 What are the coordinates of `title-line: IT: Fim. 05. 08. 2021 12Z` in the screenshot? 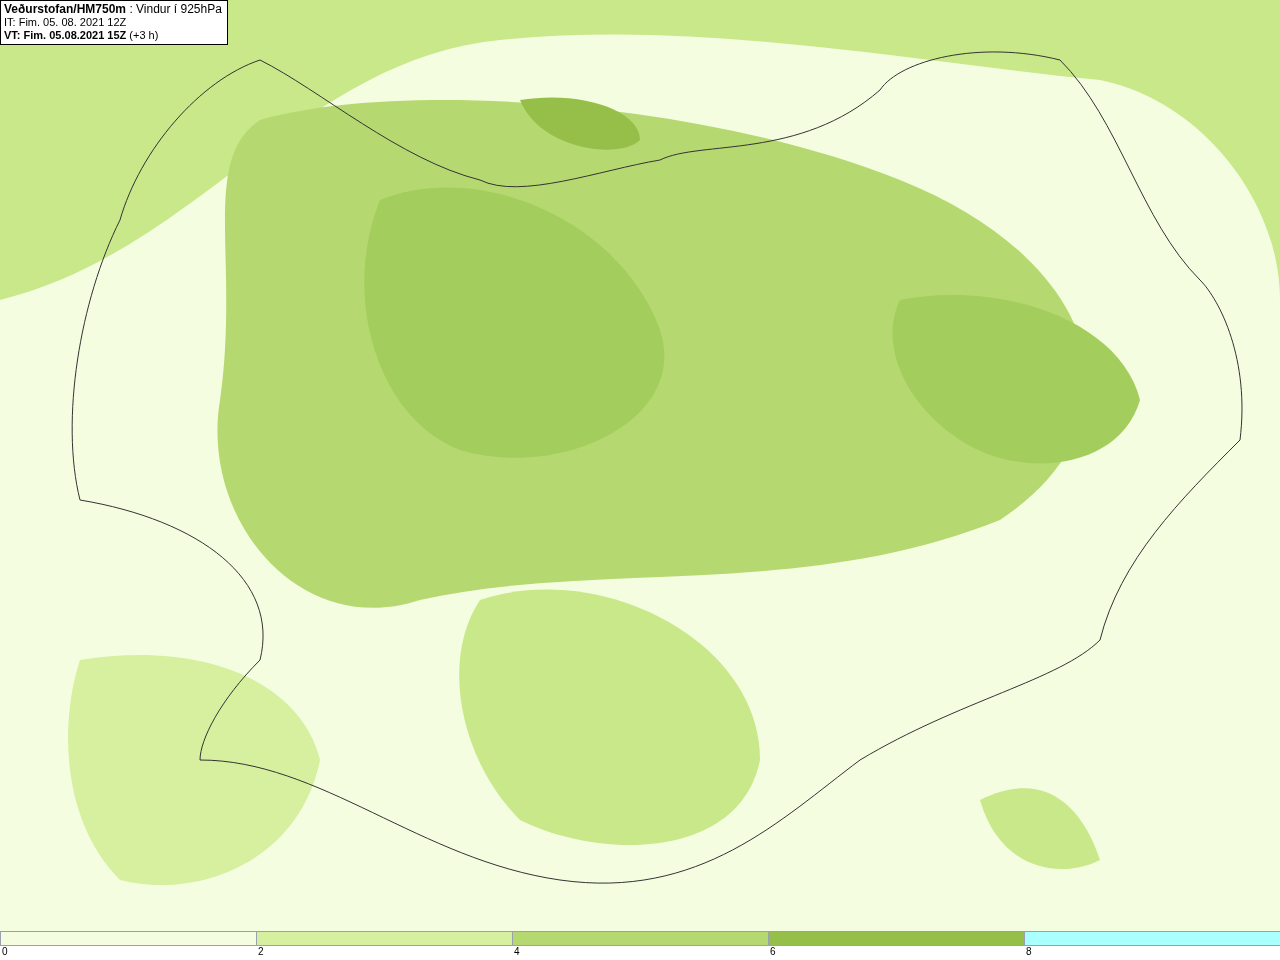 It's located at (66, 22).